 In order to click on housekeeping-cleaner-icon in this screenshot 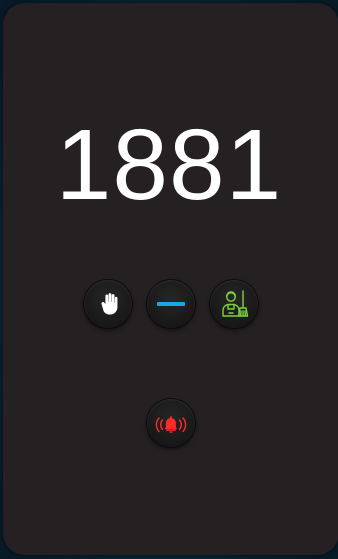, I will do `click(234, 304)`.